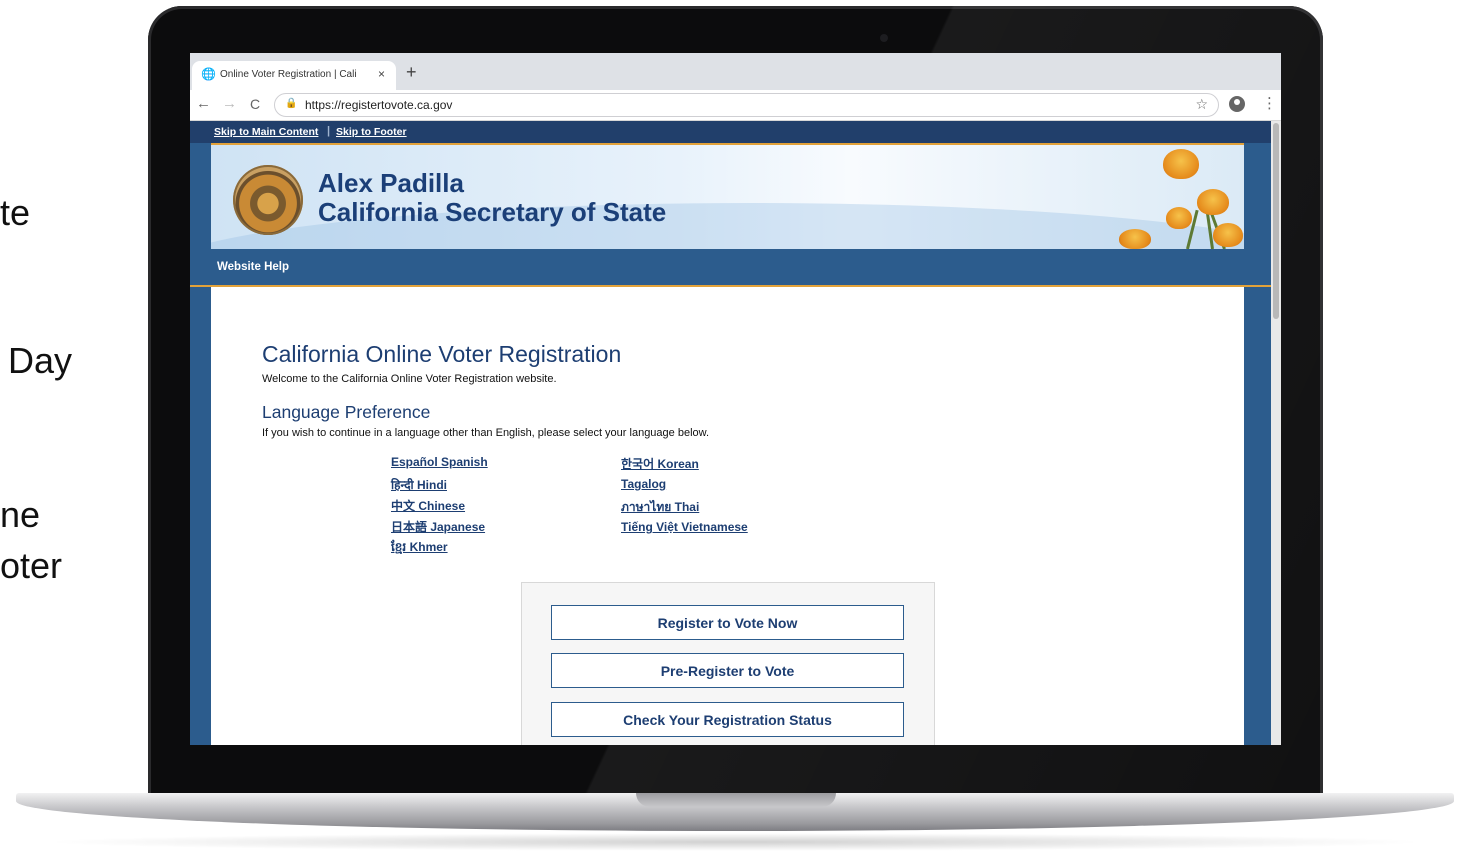 The height and width of the screenshot is (865, 1465). What do you see at coordinates (266, 132) in the screenshot?
I see `skip-to-main-link: Skip to Main Content` at bounding box center [266, 132].